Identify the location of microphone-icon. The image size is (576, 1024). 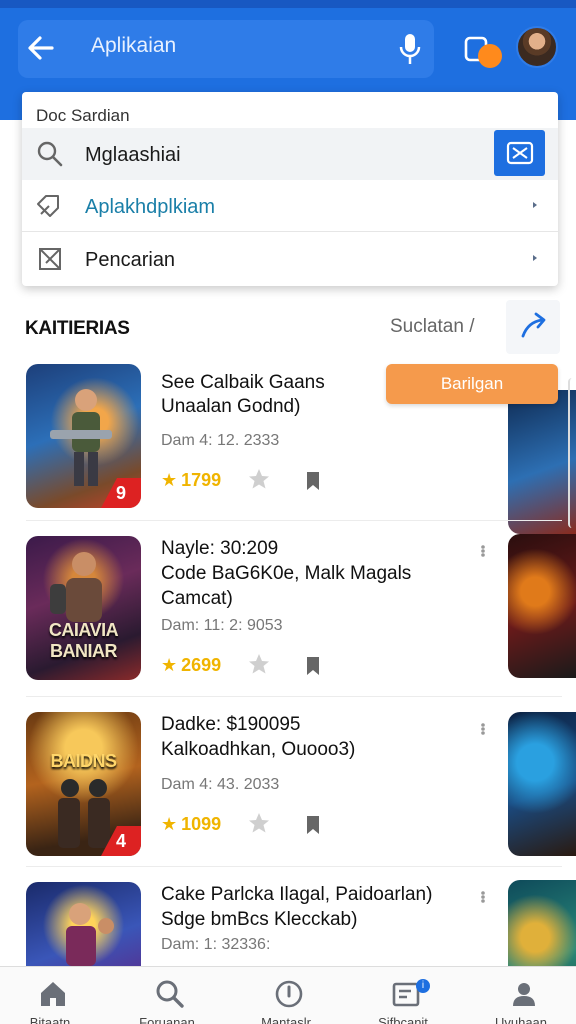
(410, 49).